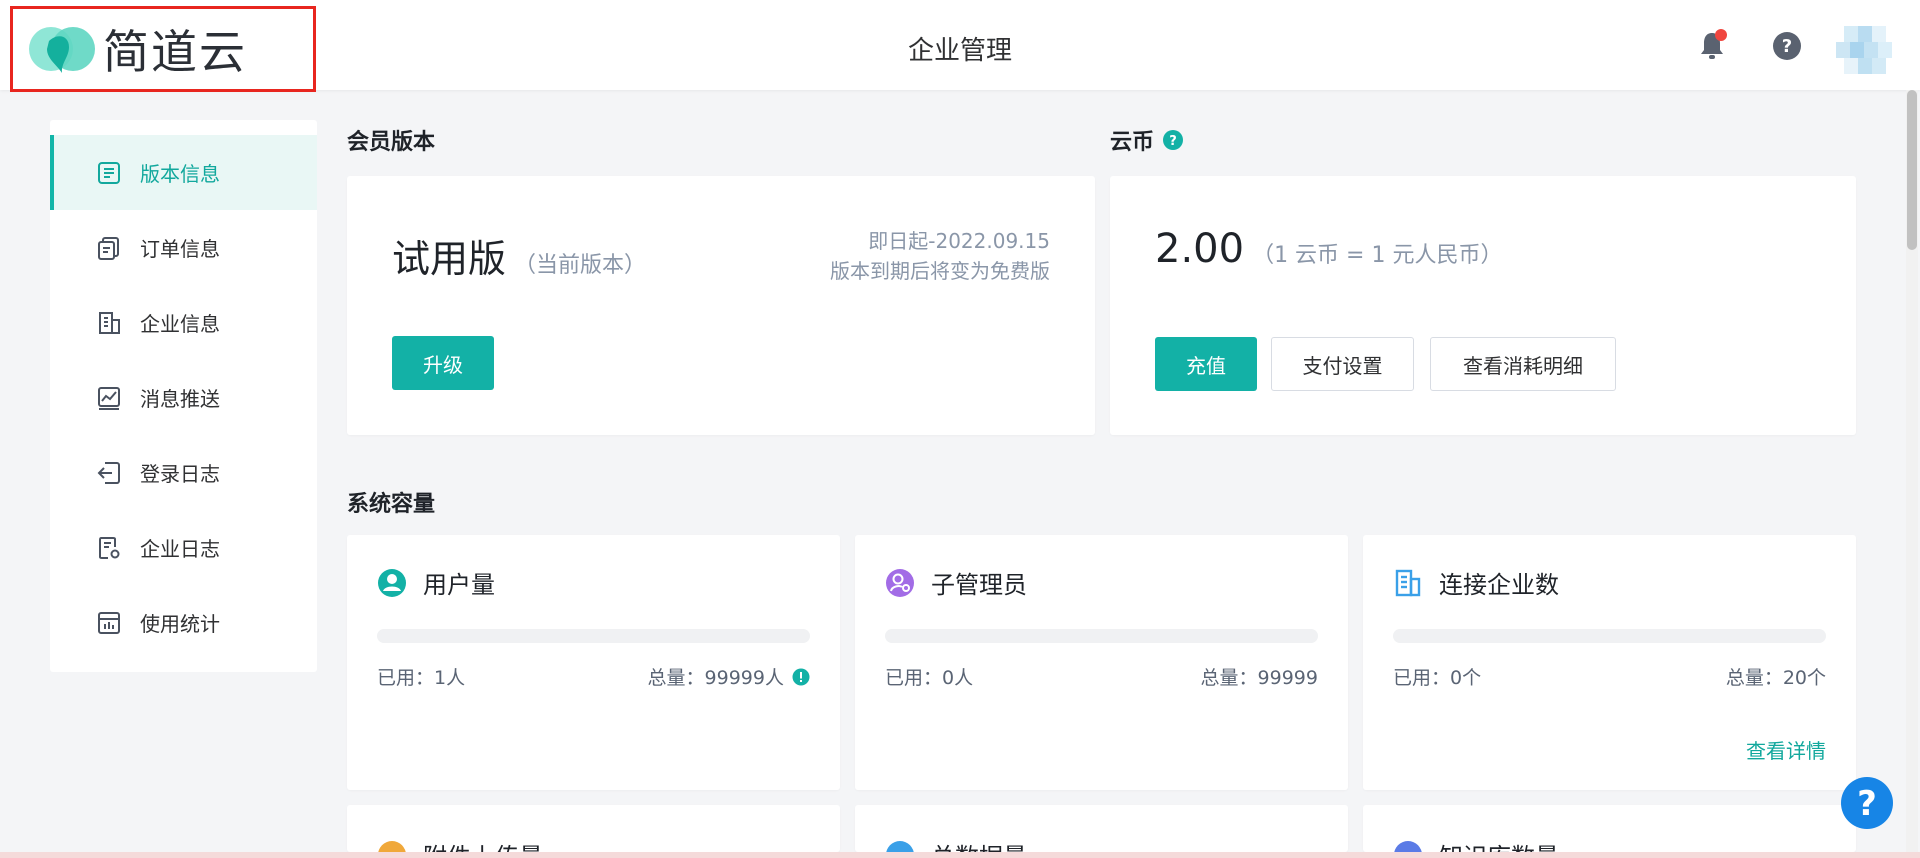  I want to click on capacity-card-header: 连接企业数, so click(1476, 582).